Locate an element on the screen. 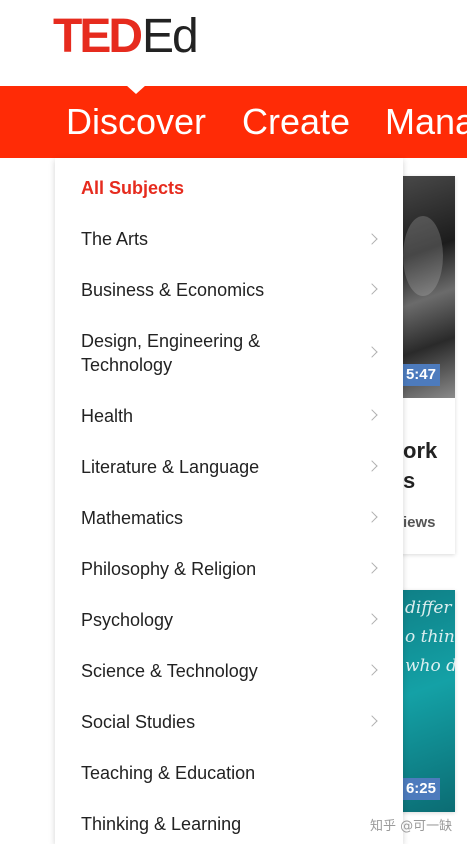 The width and height of the screenshot is (467, 844). menu-item-science-technology: Science & Technology is located at coordinates (232, 671).